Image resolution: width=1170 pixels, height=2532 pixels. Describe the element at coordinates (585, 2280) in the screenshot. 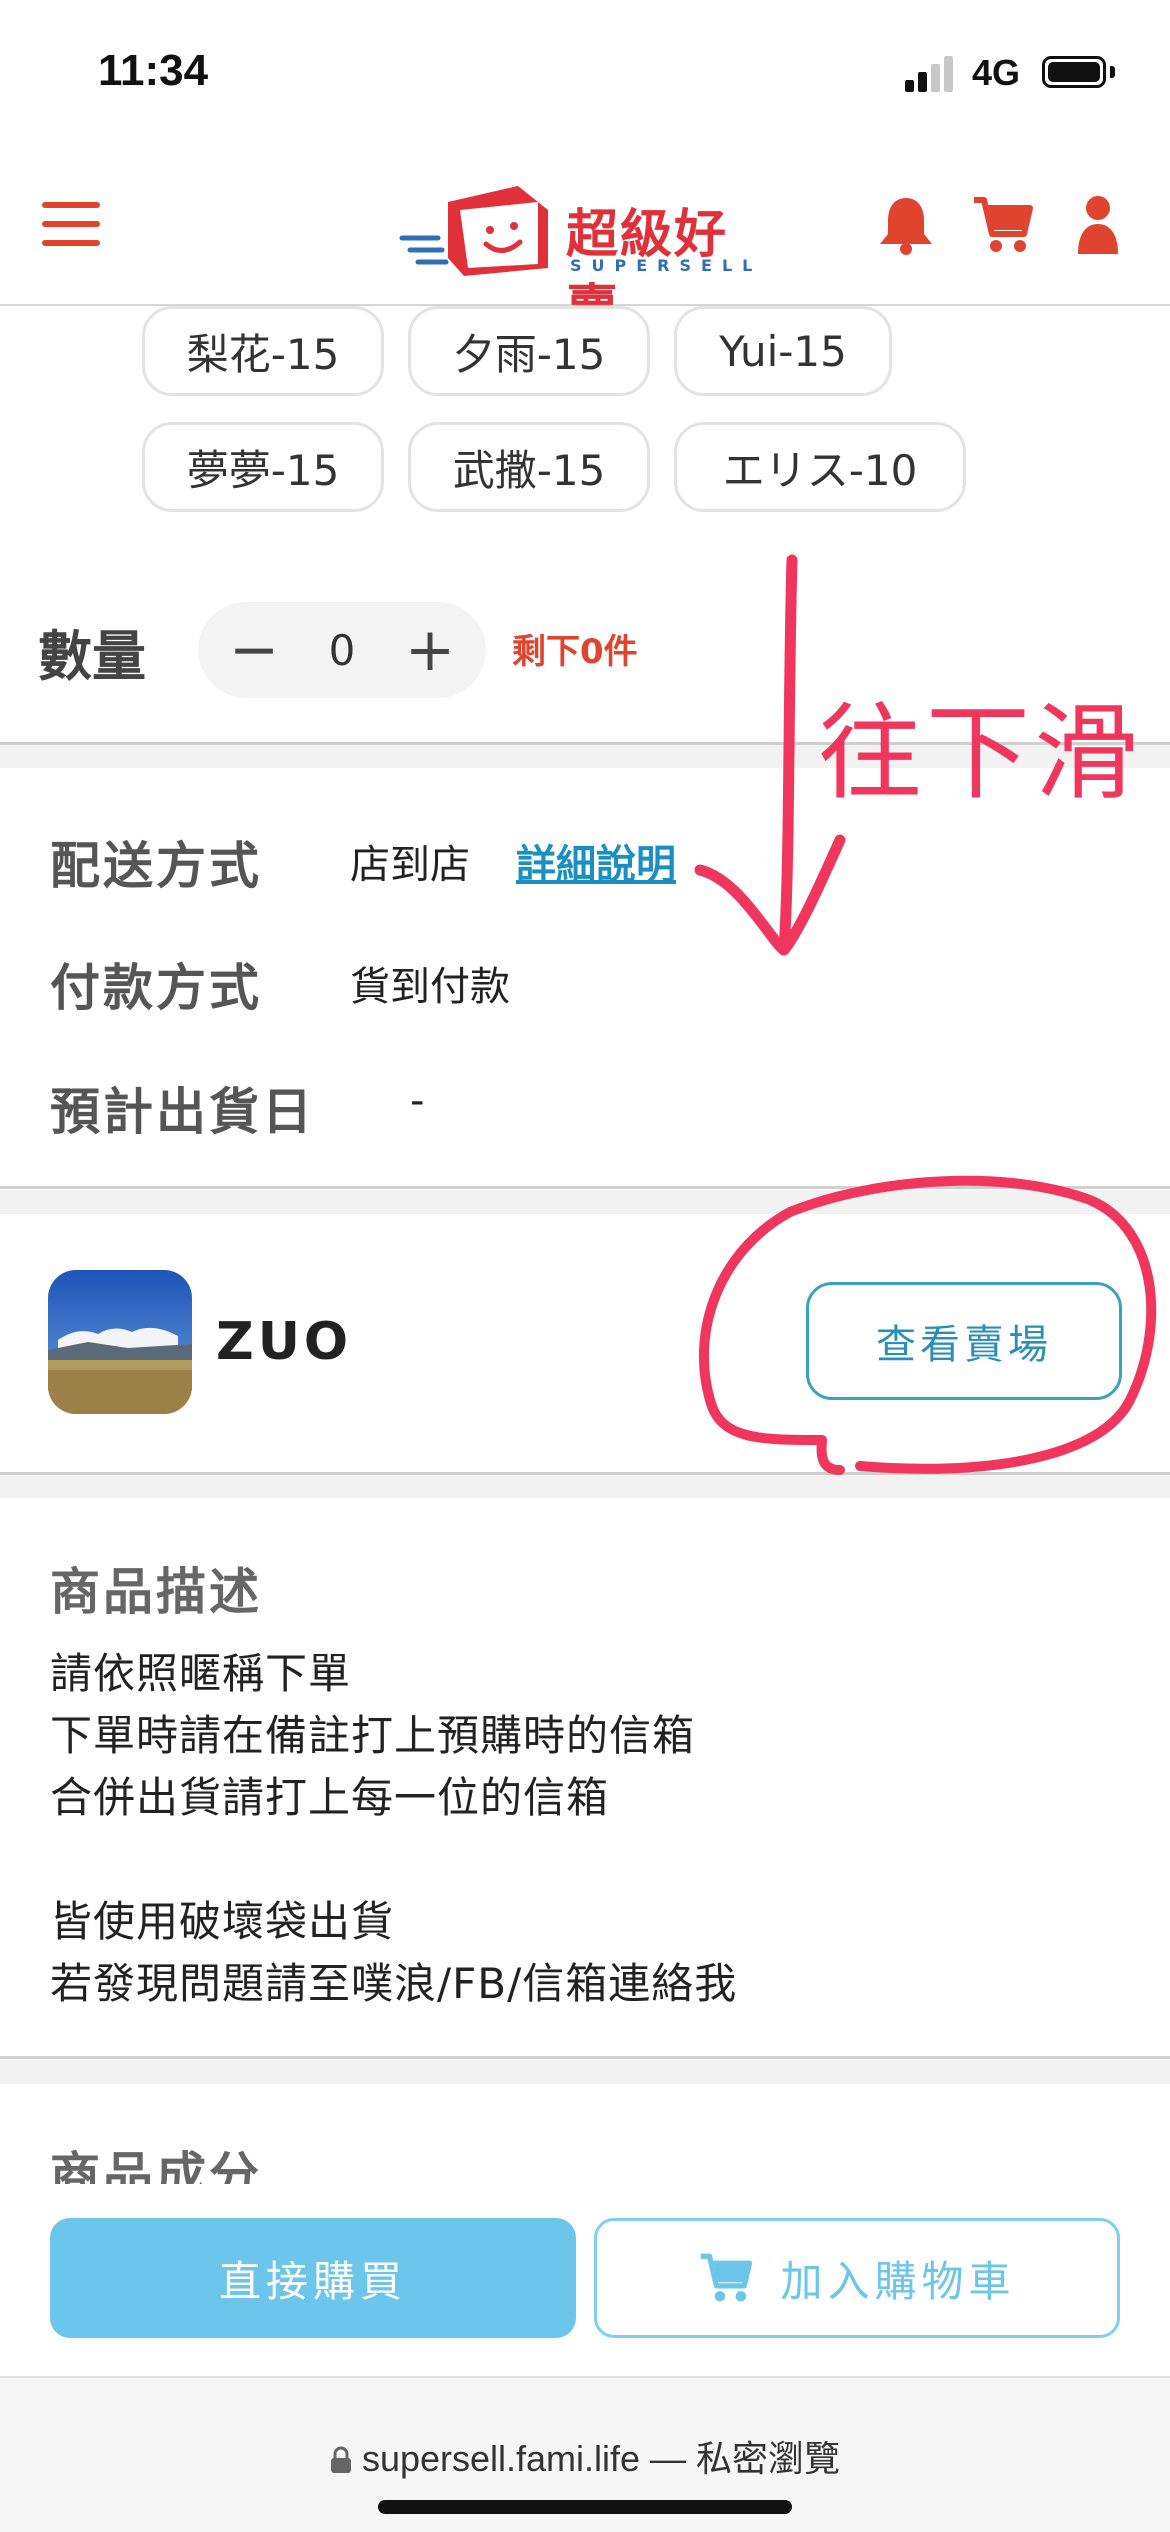

I see `action-bar: 直接購買 加入購物車` at that location.